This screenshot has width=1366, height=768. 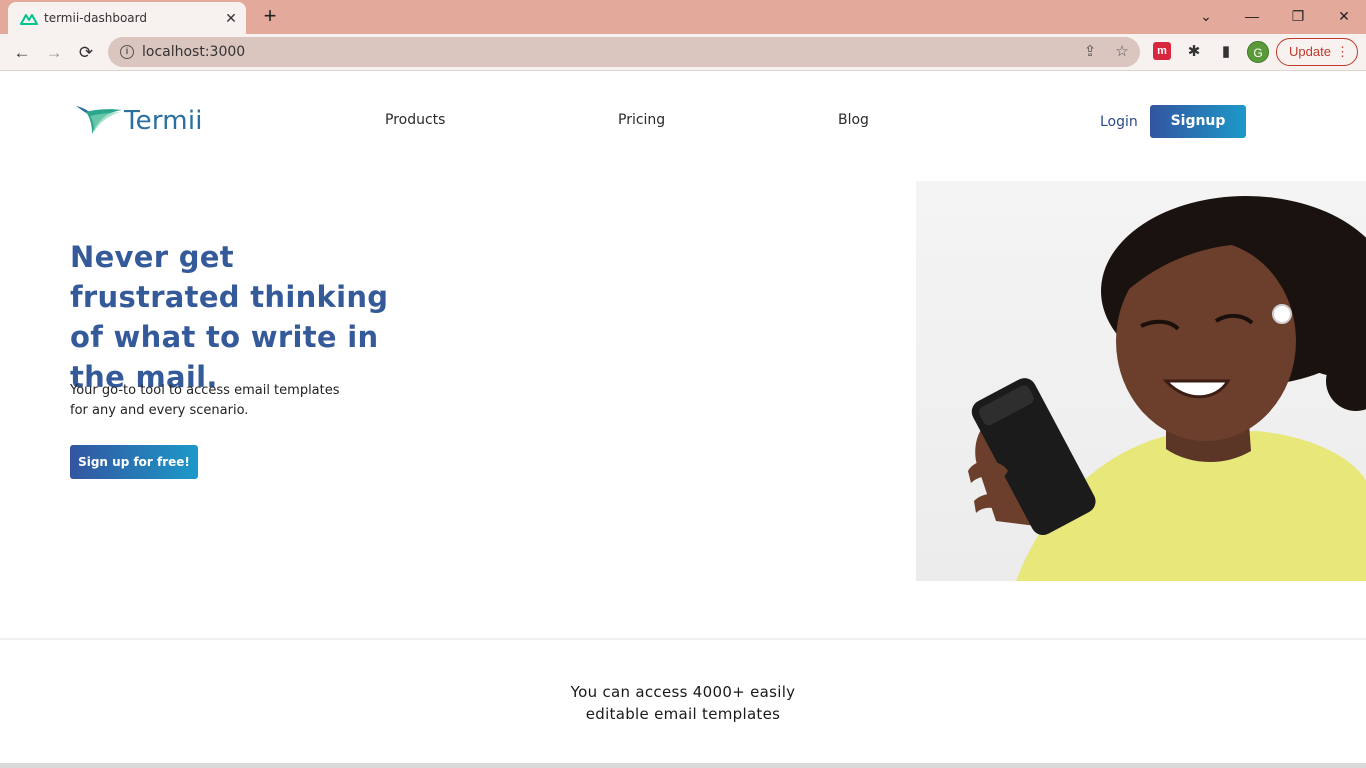 I want to click on side-panel-icon: ▮, so click(x=1226, y=52).